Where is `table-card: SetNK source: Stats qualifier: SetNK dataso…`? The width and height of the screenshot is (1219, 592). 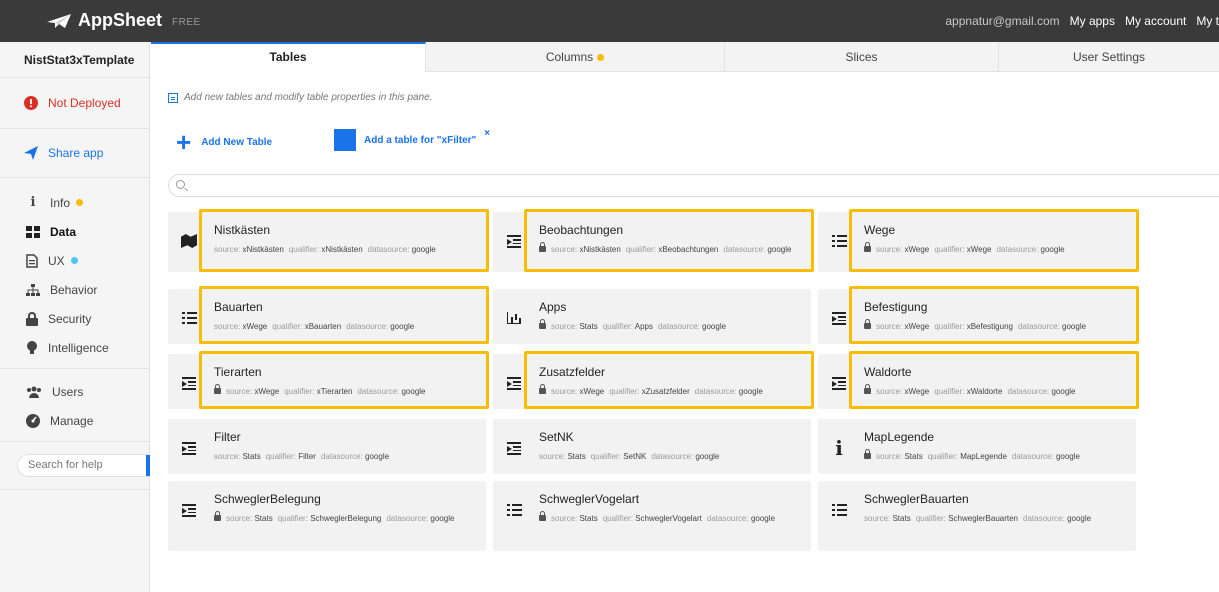 table-card: SetNK source: Stats qualifier: SetNK dataso… is located at coordinates (652, 446).